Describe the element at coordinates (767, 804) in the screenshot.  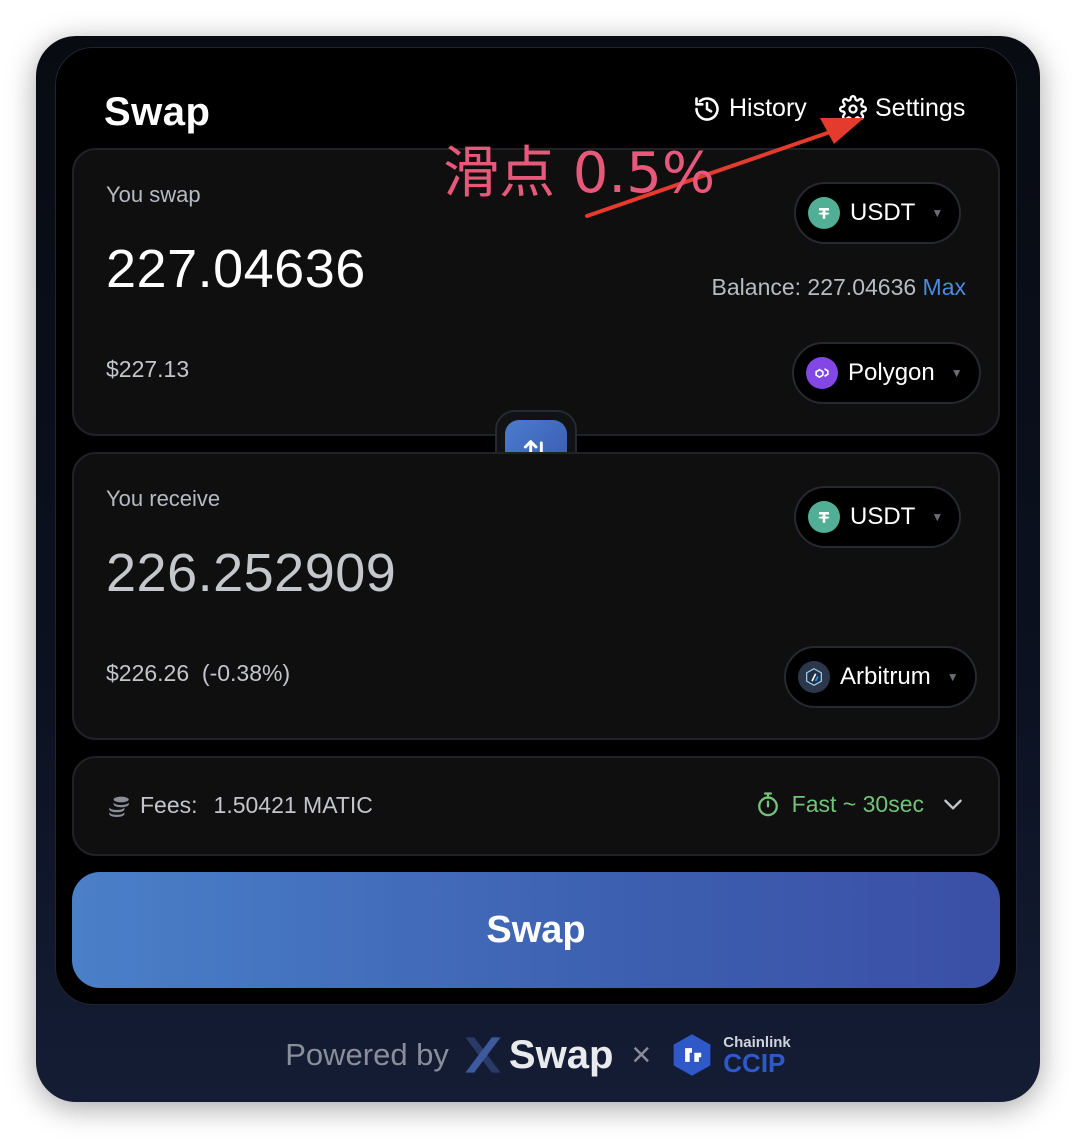
I see `stopwatch-icon` at that location.